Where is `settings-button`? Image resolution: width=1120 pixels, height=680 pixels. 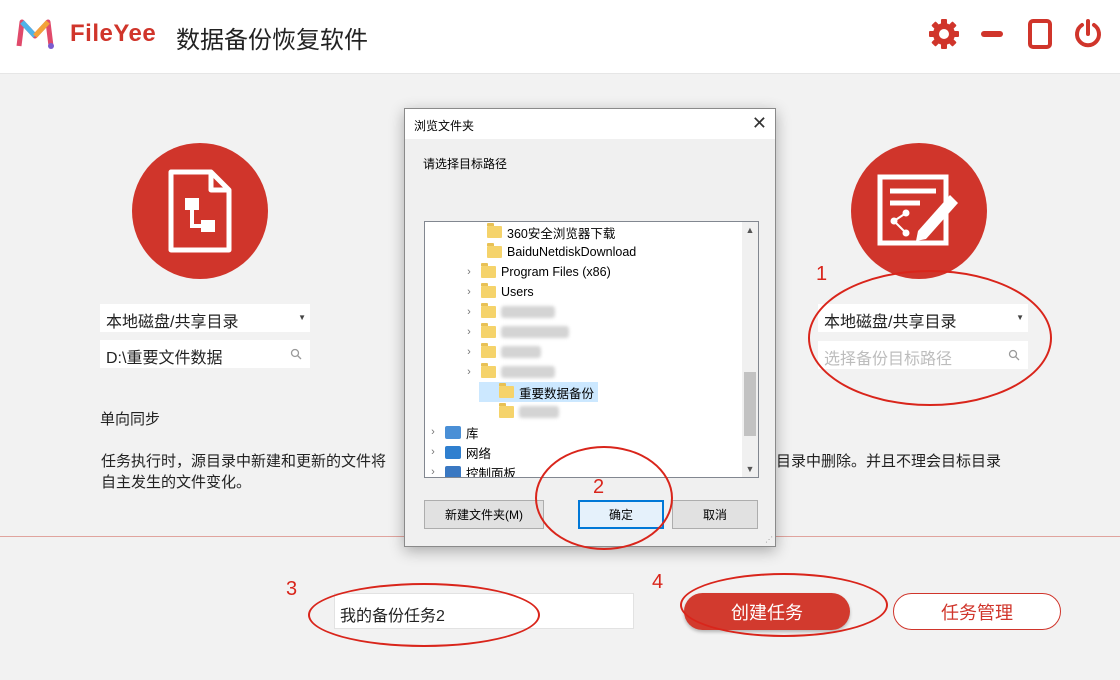 settings-button is located at coordinates (944, 34).